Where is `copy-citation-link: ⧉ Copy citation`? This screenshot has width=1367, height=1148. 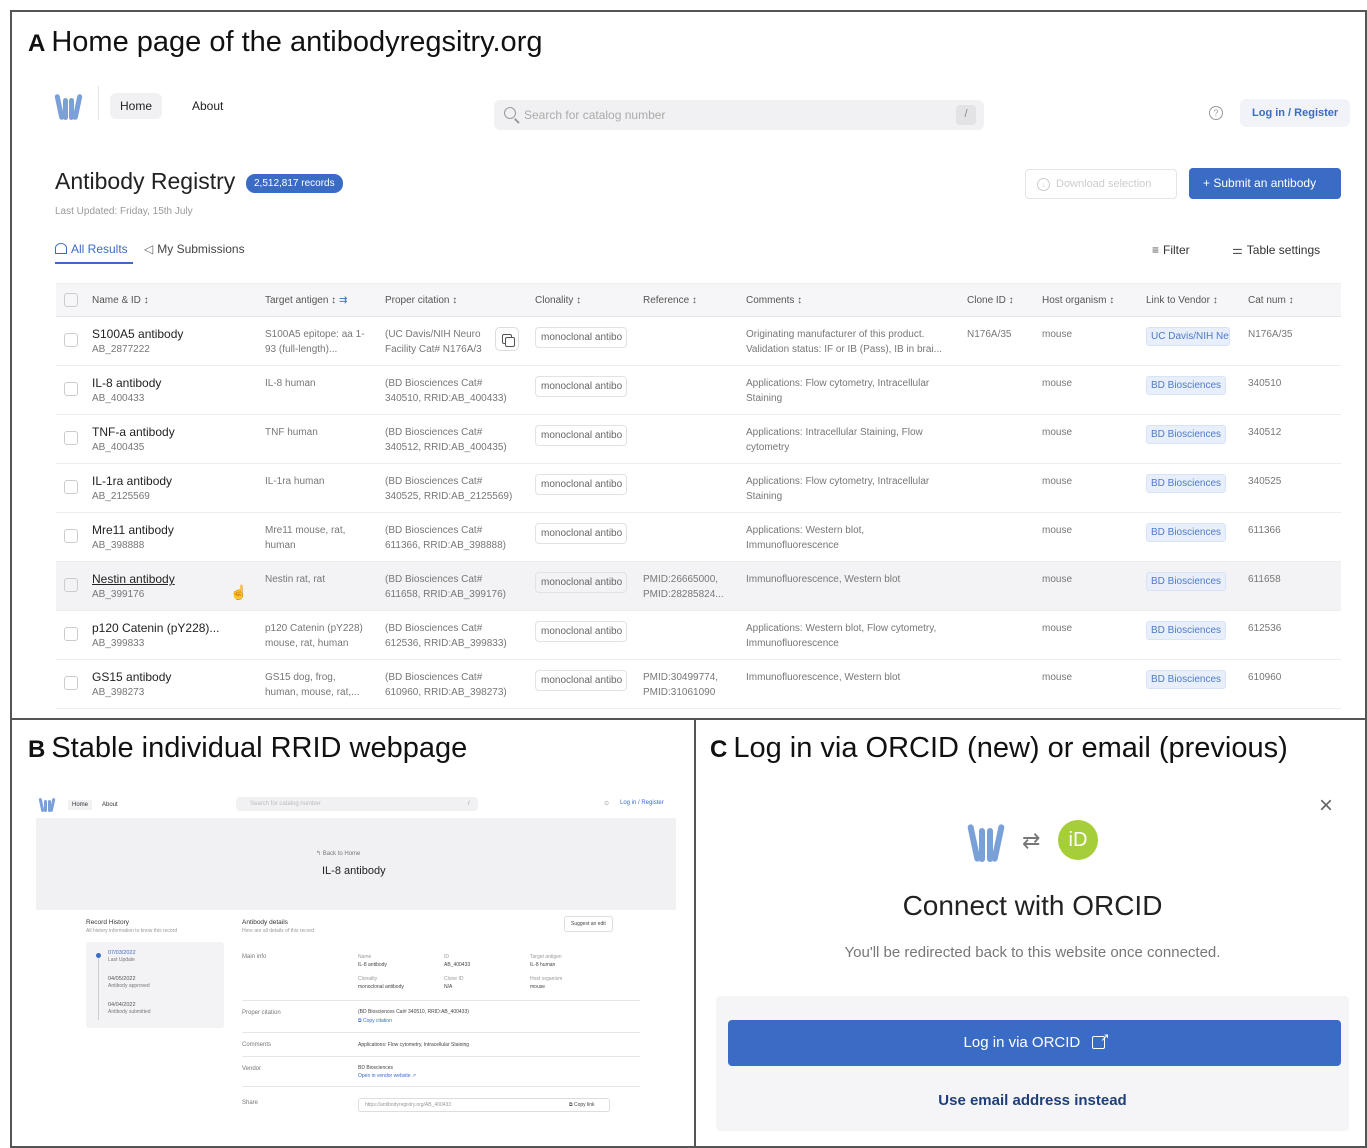 copy-citation-link: ⧉ Copy citation is located at coordinates (375, 1021).